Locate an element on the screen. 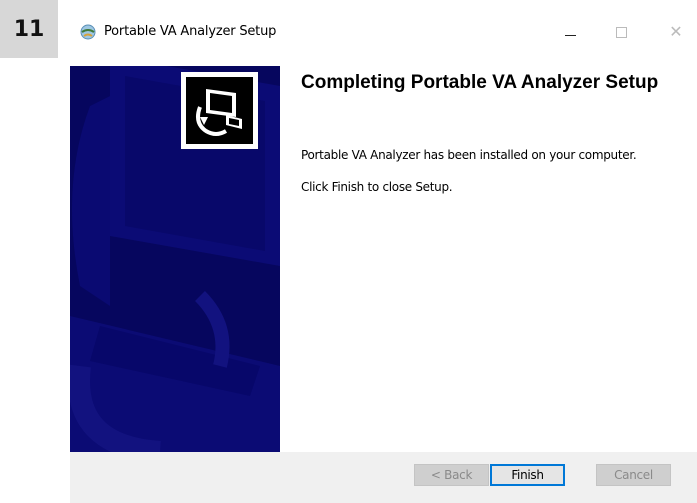 The image size is (697, 503). maximize-icon is located at coordinates (621, 32).